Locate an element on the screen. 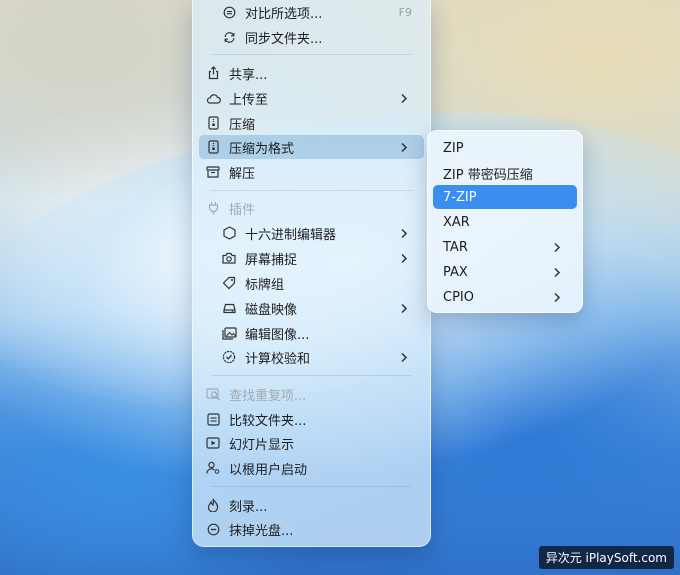  slideshow-icon is located at coordinates (213, 443).